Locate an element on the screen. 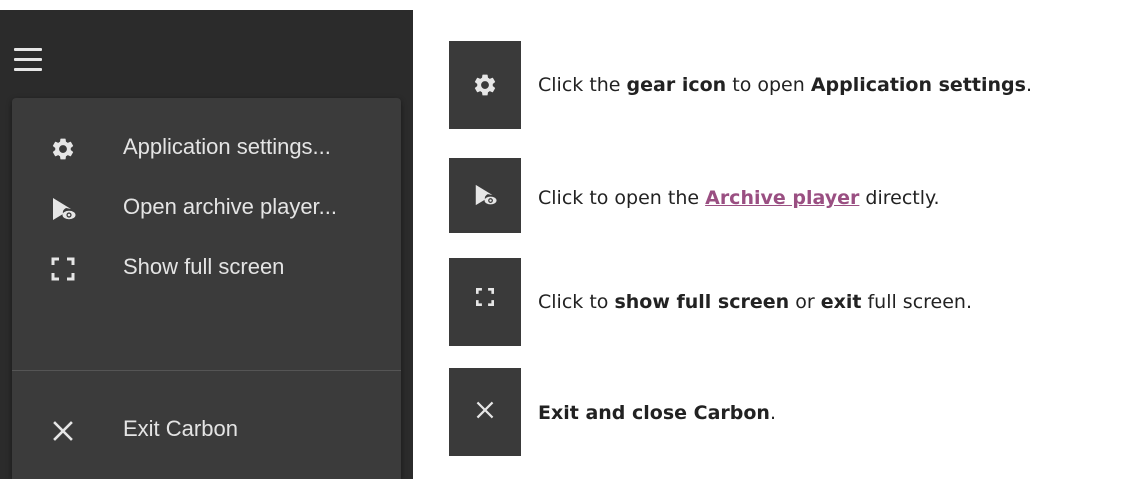 Image resolution: width=1140 pixels, height=479 pixels. menu-item-label: Show full screen is located at coordinates (204, 266).